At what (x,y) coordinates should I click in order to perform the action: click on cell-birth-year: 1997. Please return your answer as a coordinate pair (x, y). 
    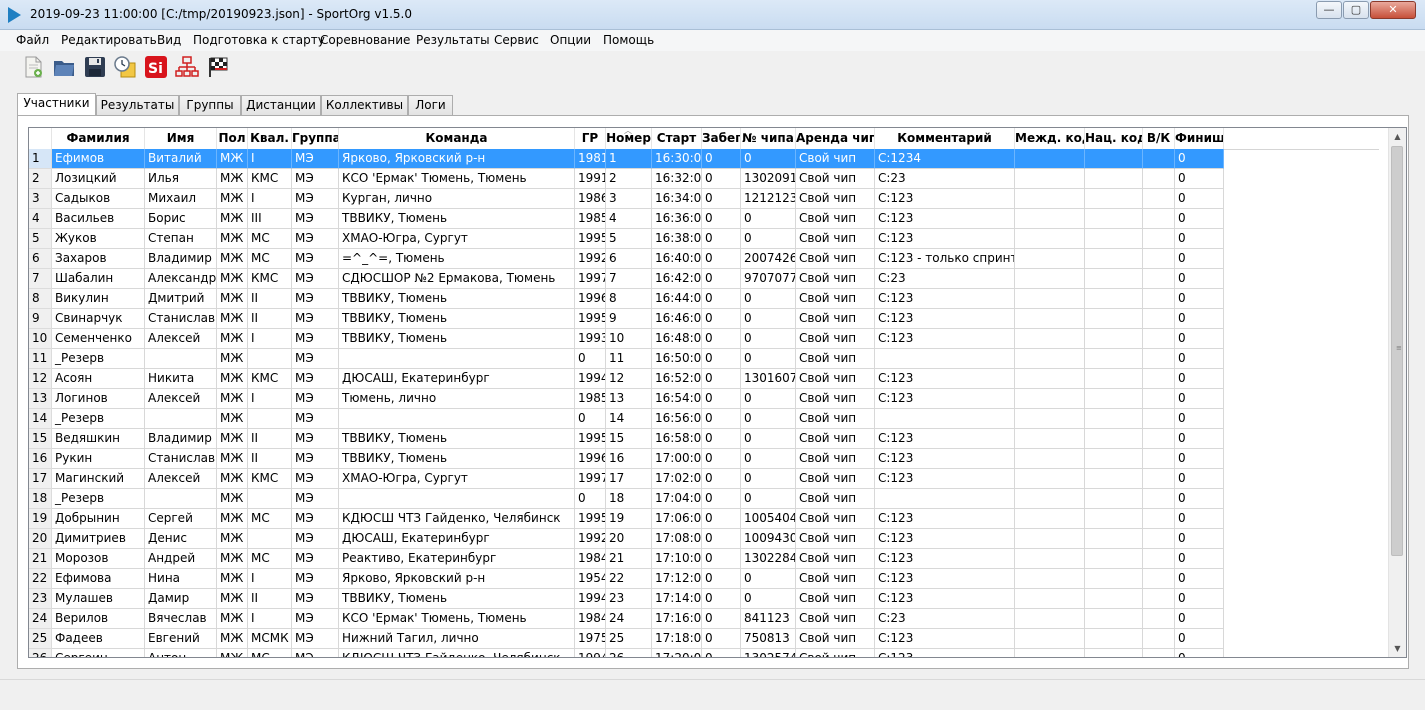
    Looking at the image, I should click on (590, 279).